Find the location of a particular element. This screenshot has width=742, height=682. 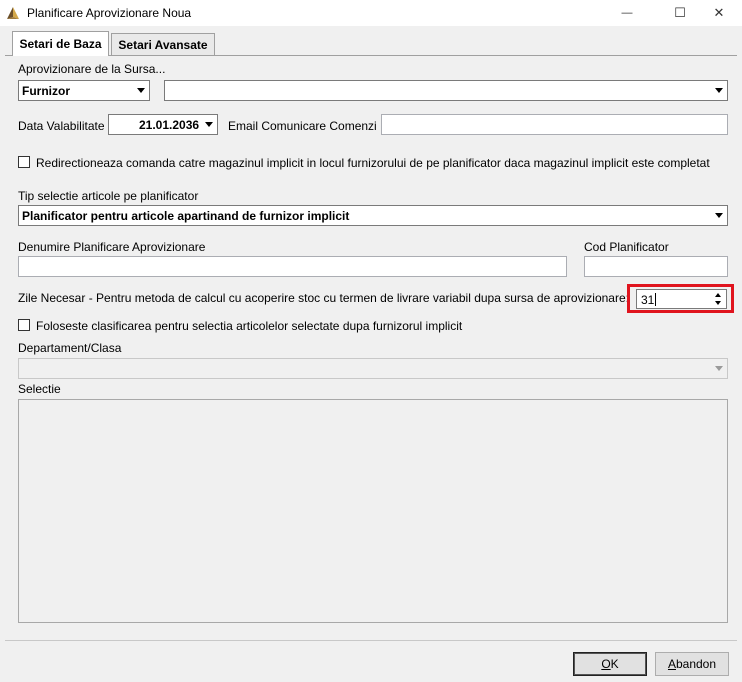

planner-name-label: Denumire Planificare Aprovizionare is located at coordinates (112, 247).